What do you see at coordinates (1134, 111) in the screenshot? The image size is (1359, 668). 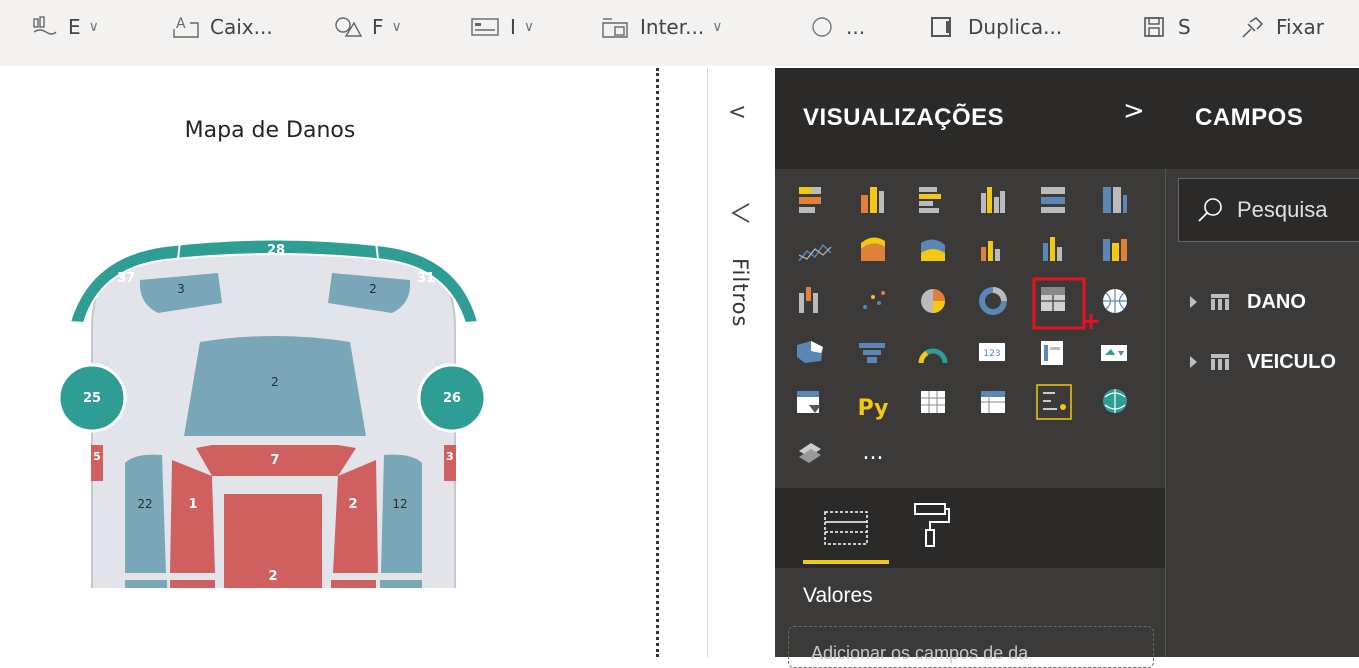 I see `expand-visualizations-icon: >` at bounding box center [1134, 111].